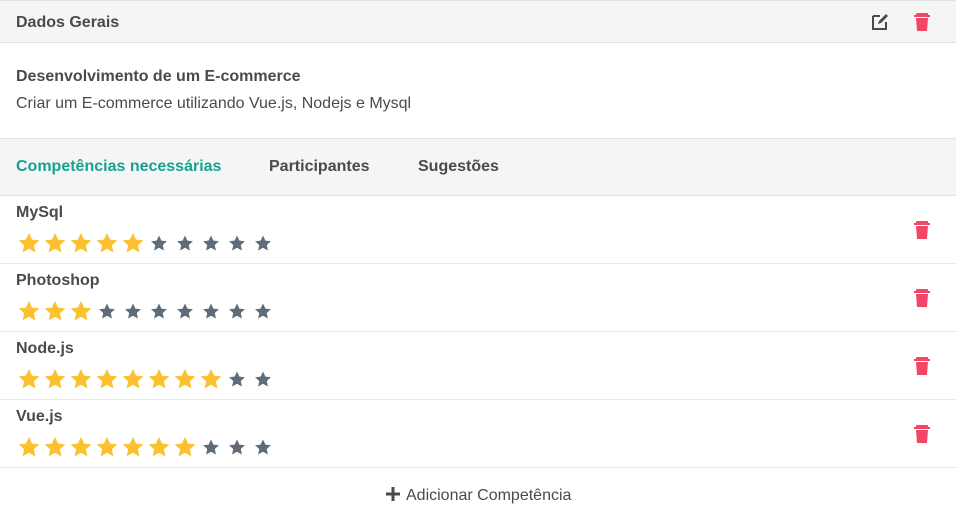 The image size is (956, 524). What do you see at coordinates (478, 434) in the screenshot?
I see `skill-row: Vue.js` at bounding box center [478, 434].